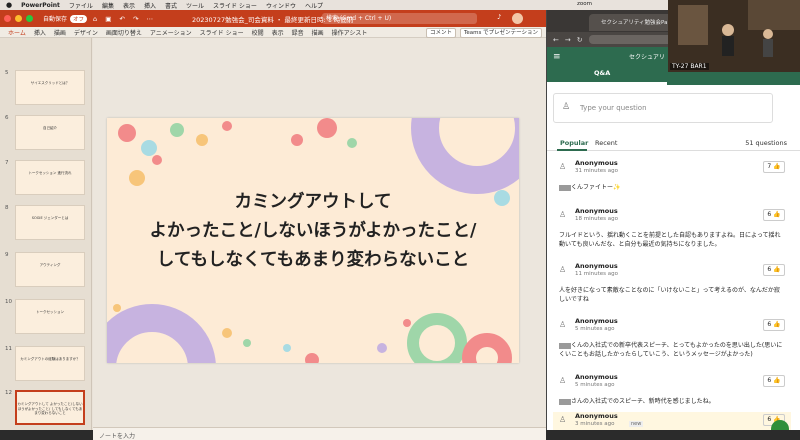 Image resolution: width=800 pixels, height=440 pixels. Describe the element at coordinates (298, 32) in the screenshot. I see `tab-record: 録音` at that location.